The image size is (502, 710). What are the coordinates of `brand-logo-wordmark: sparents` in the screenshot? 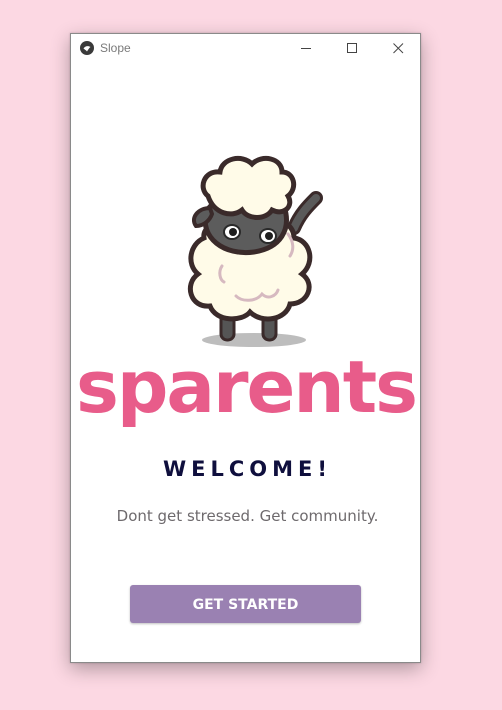 It's located at (247, 387).